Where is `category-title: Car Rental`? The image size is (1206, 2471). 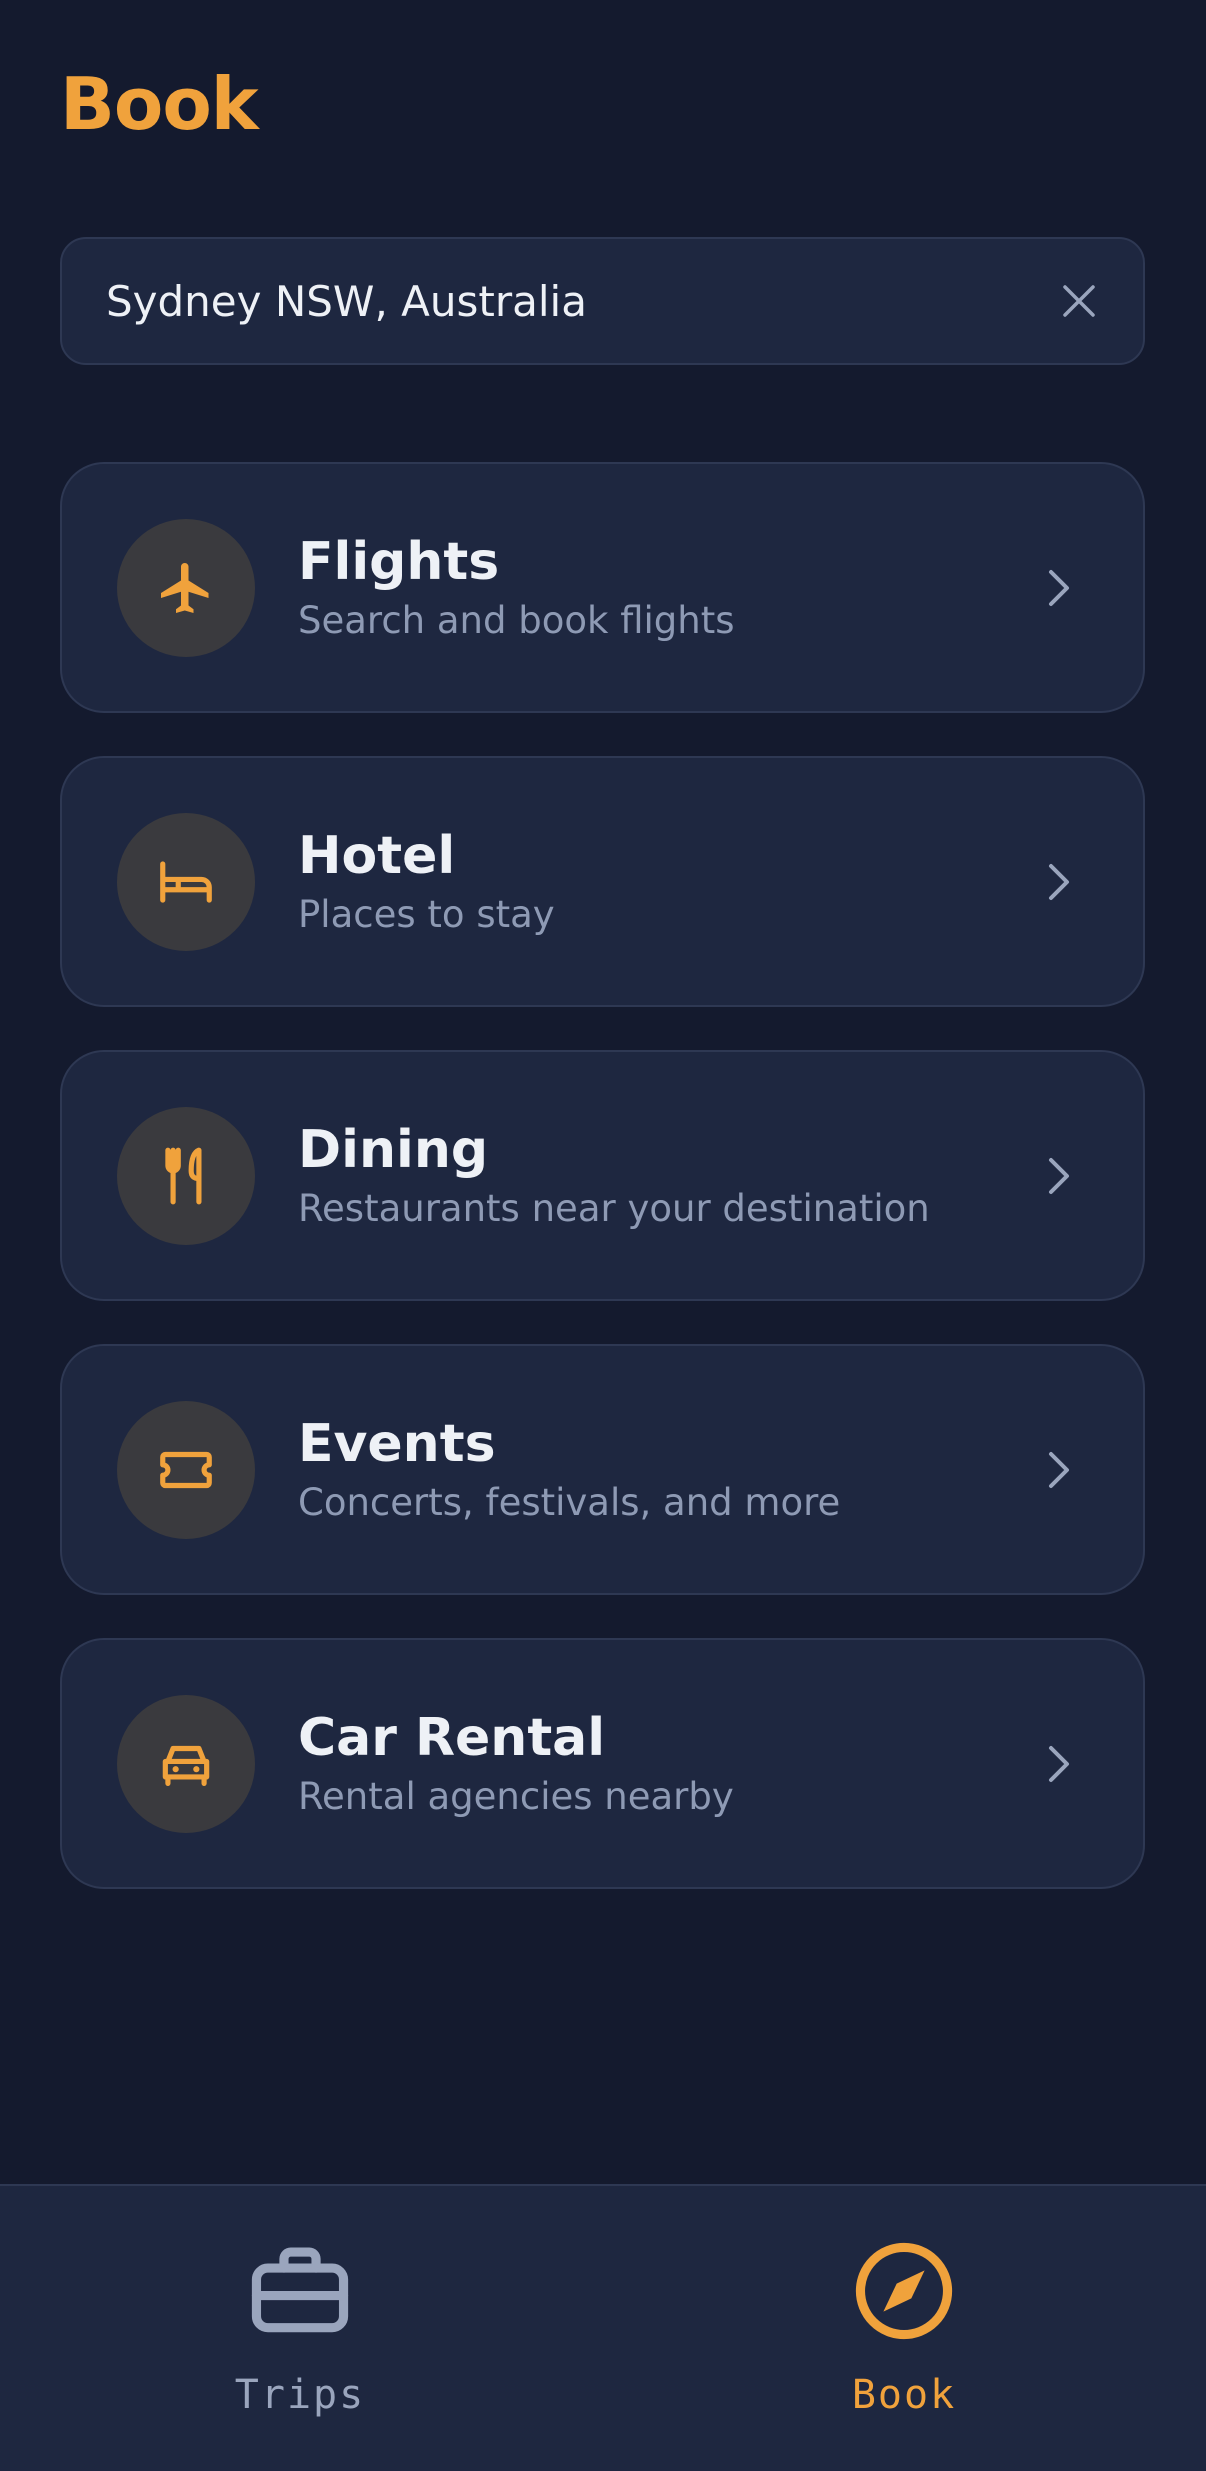 category-title: Car Rental is located at coordinates (452, 1738).